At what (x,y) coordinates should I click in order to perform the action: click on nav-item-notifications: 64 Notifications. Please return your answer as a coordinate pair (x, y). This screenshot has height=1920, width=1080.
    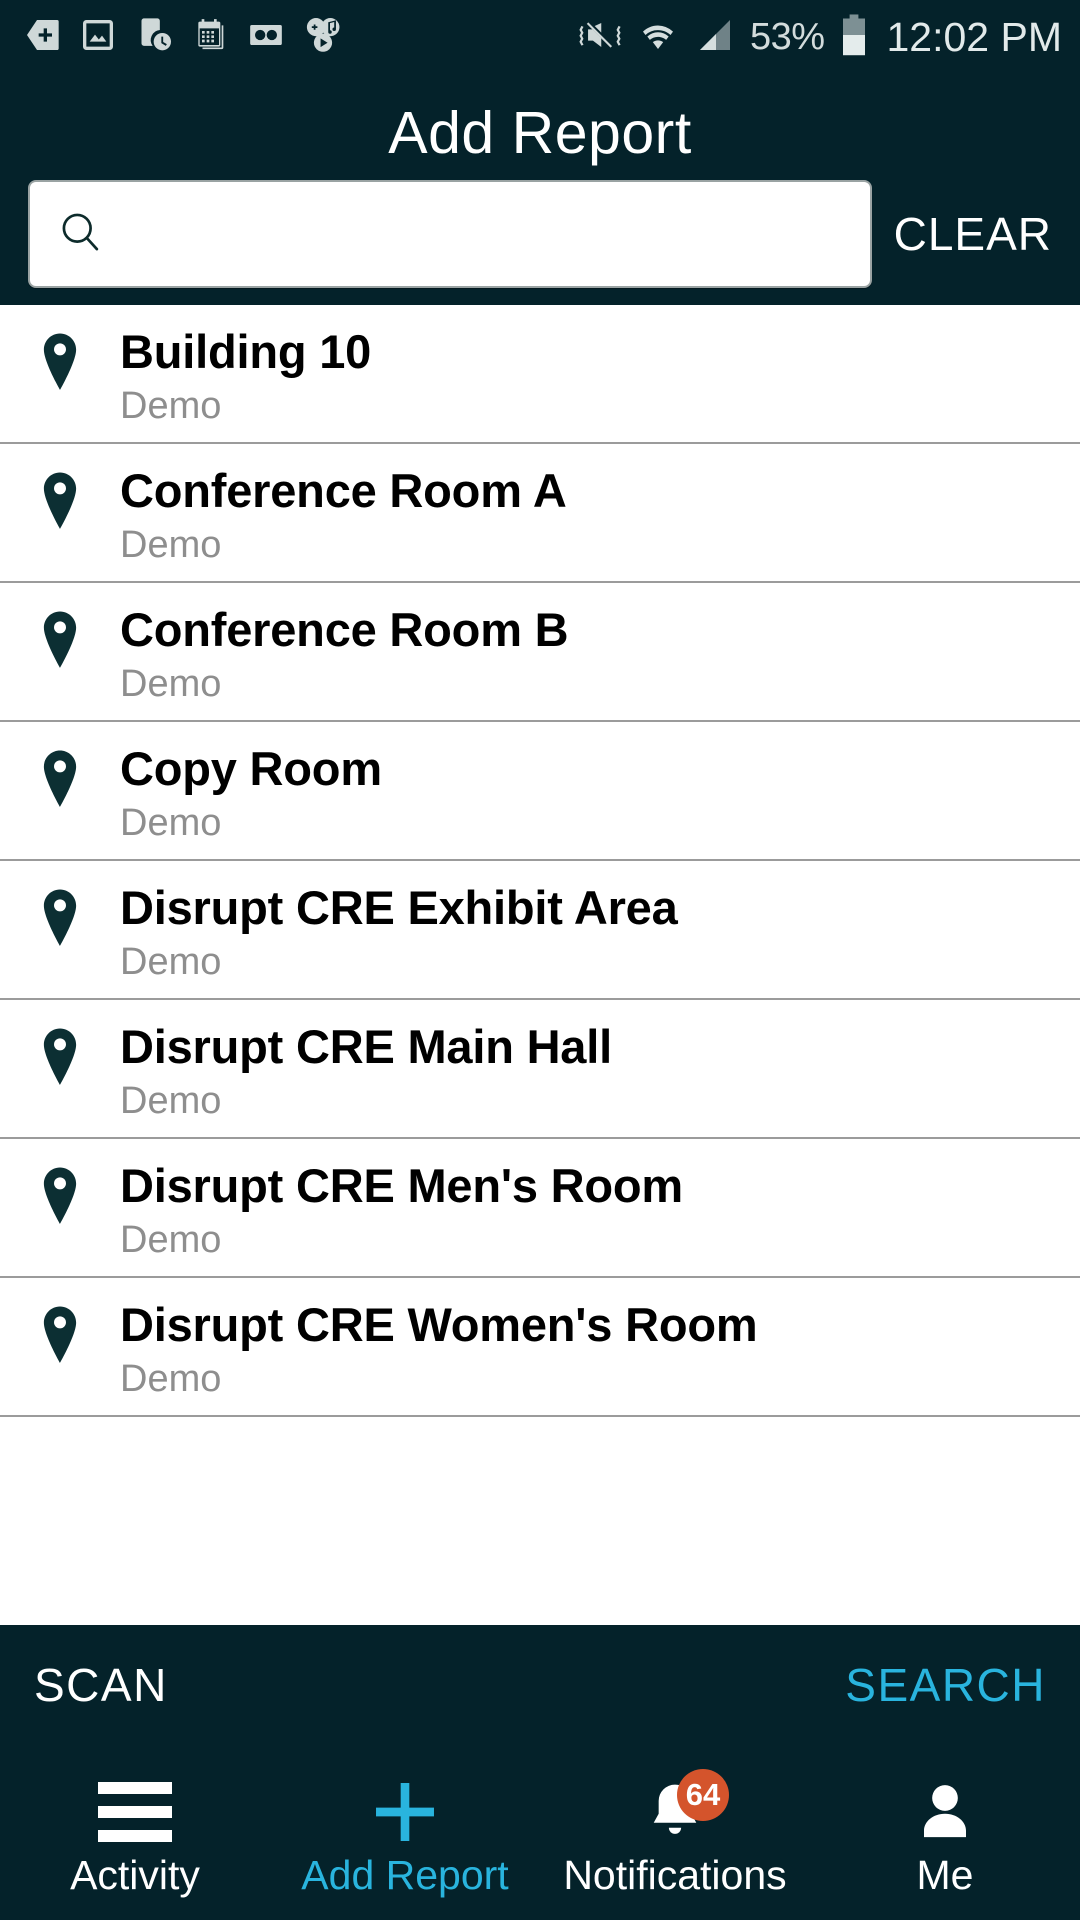
    Looking at the image, I should click on (675, 1832).